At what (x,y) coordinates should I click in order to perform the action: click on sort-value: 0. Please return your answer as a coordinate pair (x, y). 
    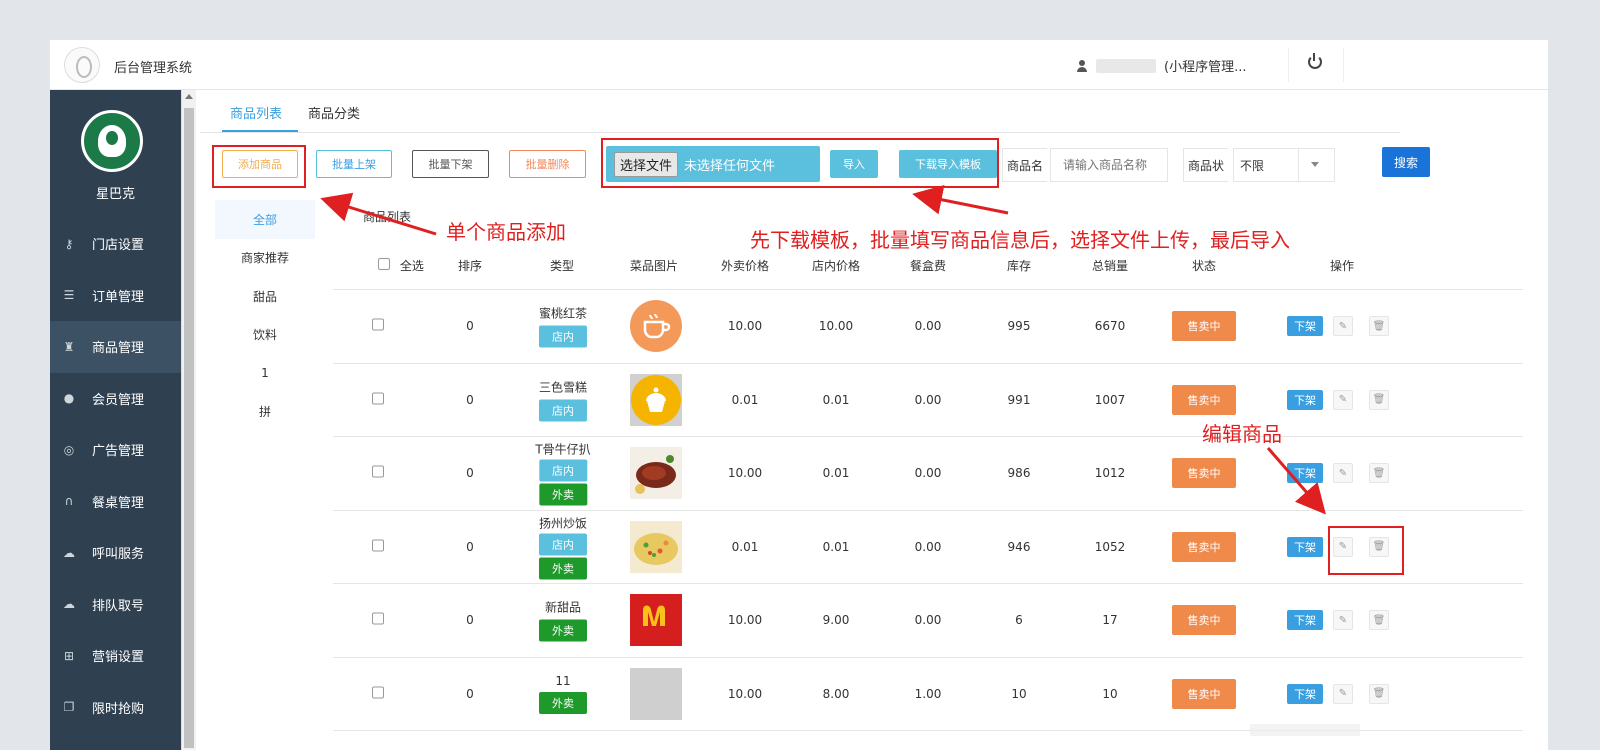
    Looking at the image, I should click on (470, 693).